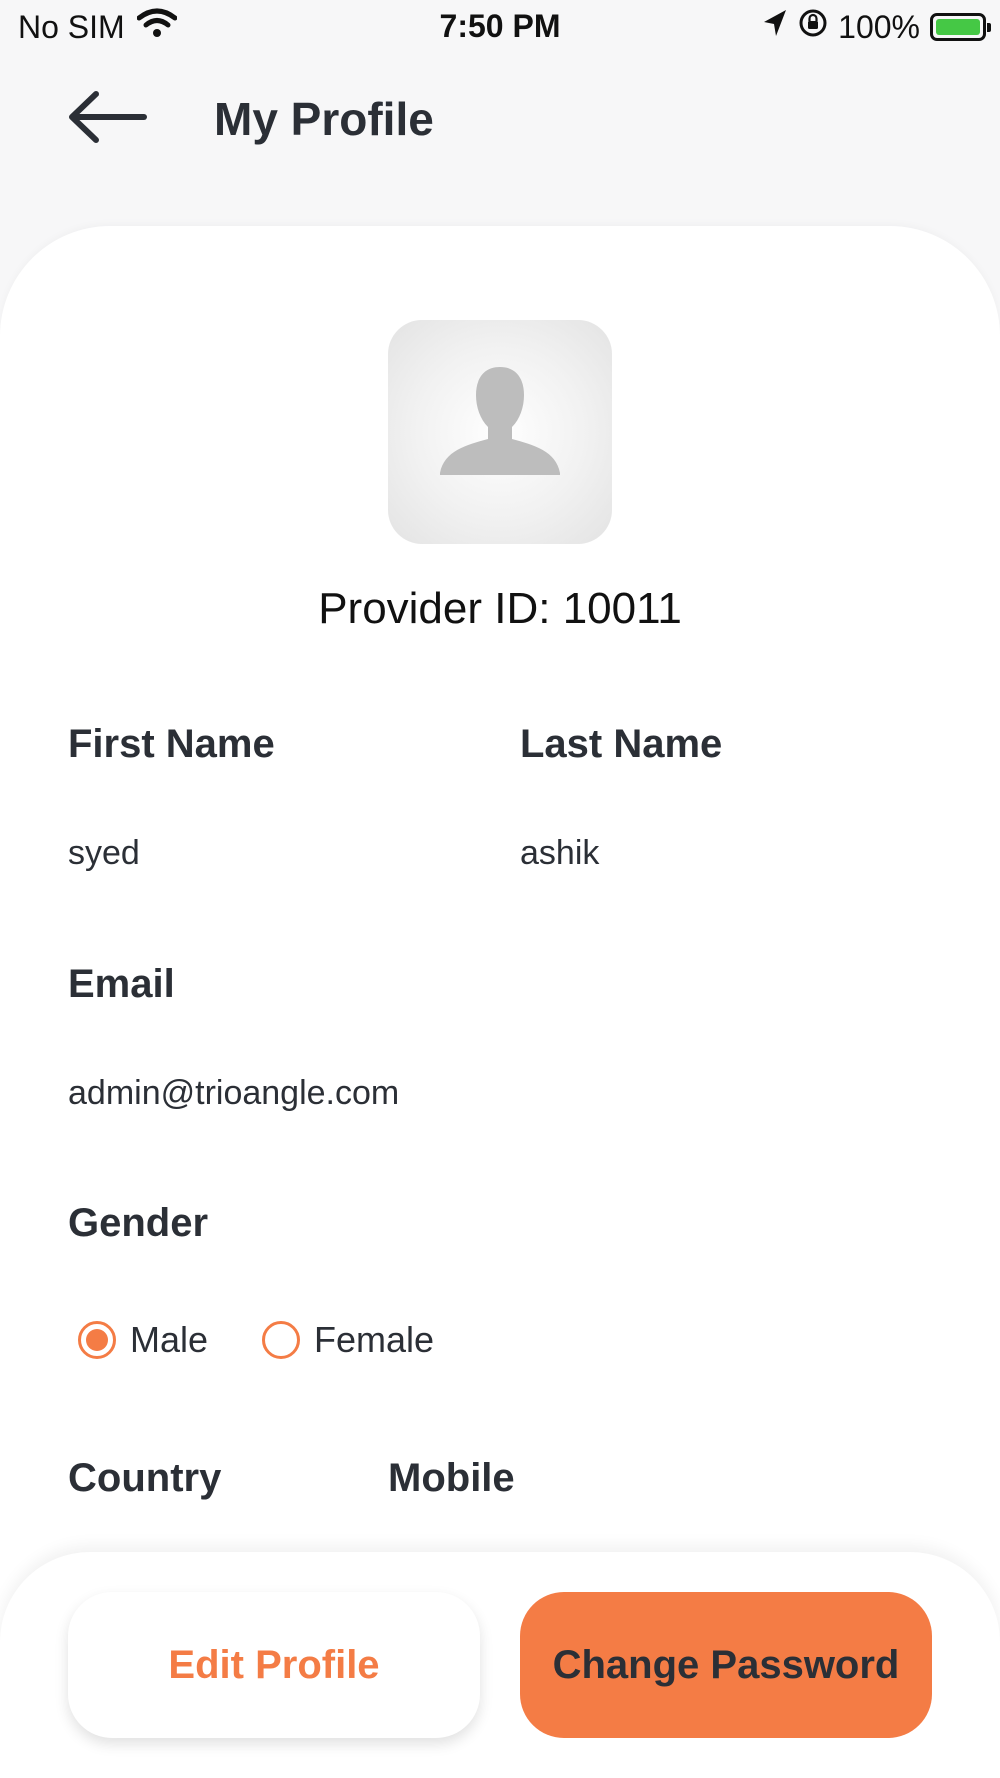 The height and width of the screenshot is (1778, 1000). I want to click on status-bar: No SIM 7:50 PM 100%, so click(500, 29).